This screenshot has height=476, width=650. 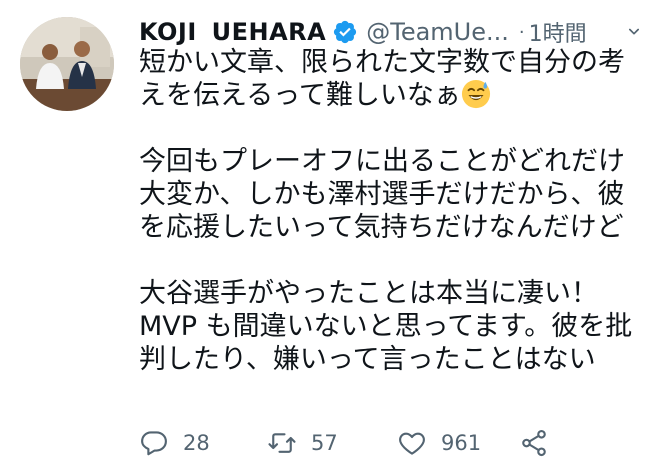 I want to click on sweat-smile-emoji, so click(x=475, y=94).